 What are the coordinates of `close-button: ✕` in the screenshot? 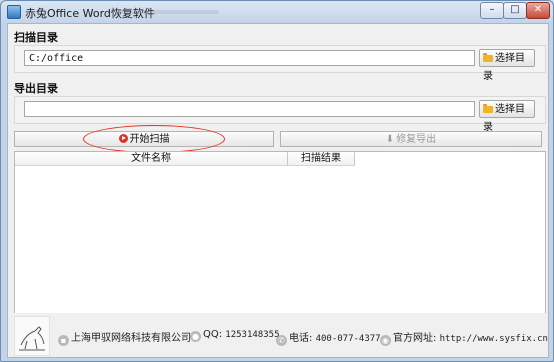 It's located at (538, 10).